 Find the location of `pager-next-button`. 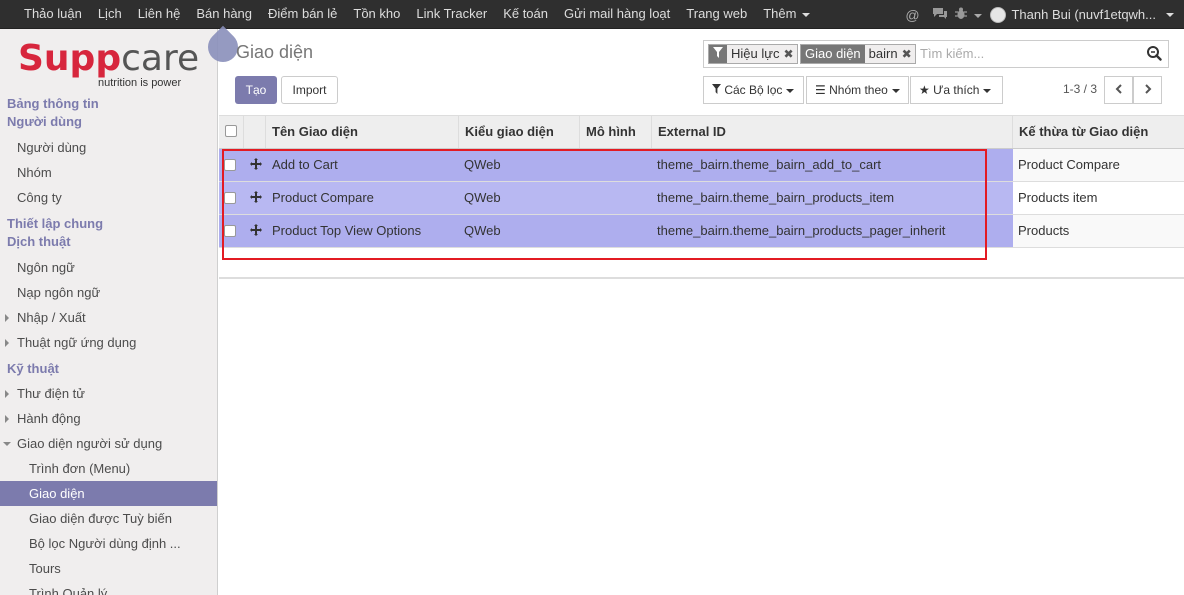

pager-next-button is located at coordinates (1147, 90).